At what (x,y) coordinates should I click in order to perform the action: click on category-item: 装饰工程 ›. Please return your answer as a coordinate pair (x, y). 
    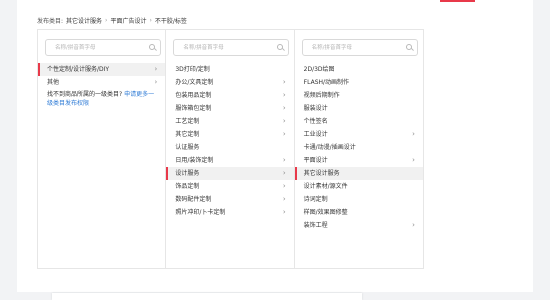
    Looking at the image, I should click on (359, 225).